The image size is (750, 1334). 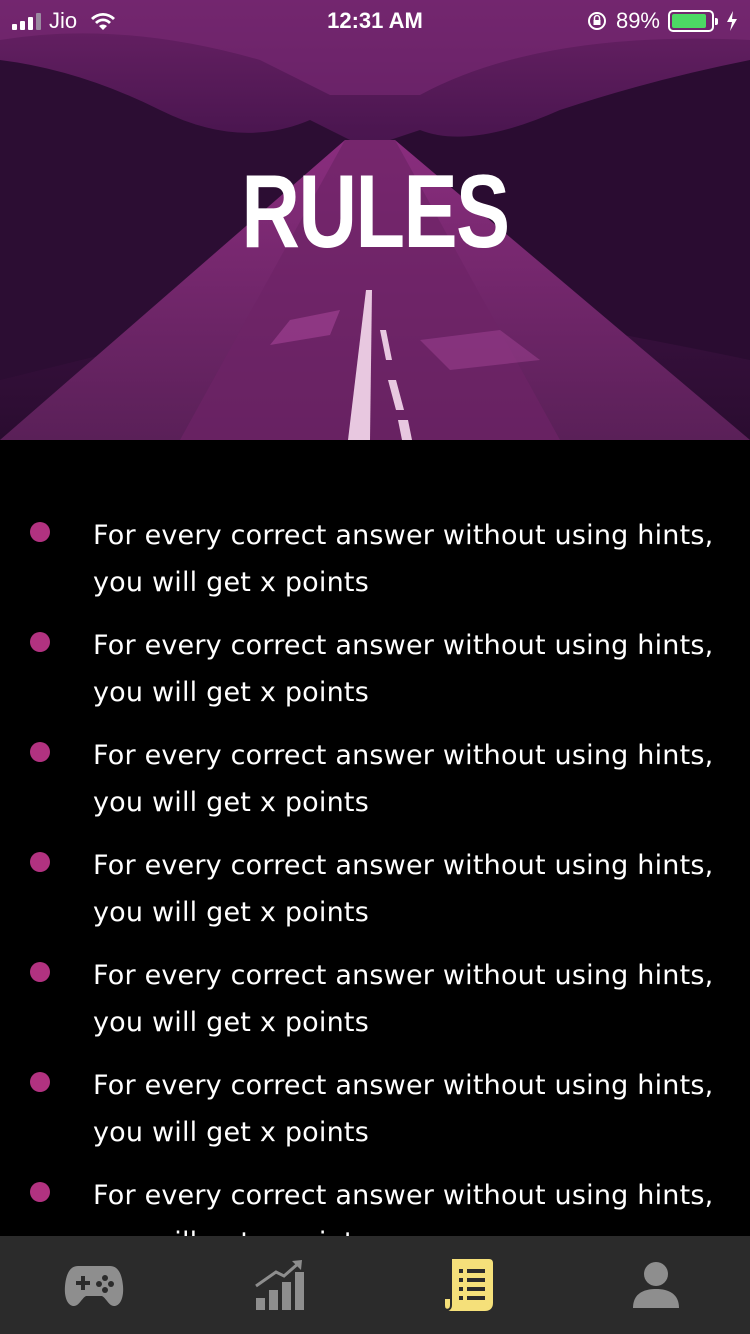 I want to click on tab-rules, so click(x=469, y=1285).